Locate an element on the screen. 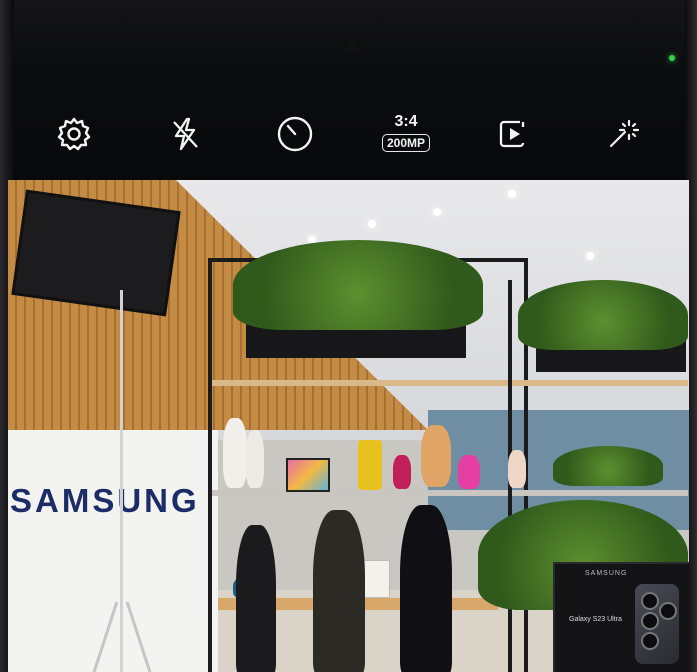 The height and width of the screenshot is (672, 697). motion-photo-button is located at coordinates (514, 134).